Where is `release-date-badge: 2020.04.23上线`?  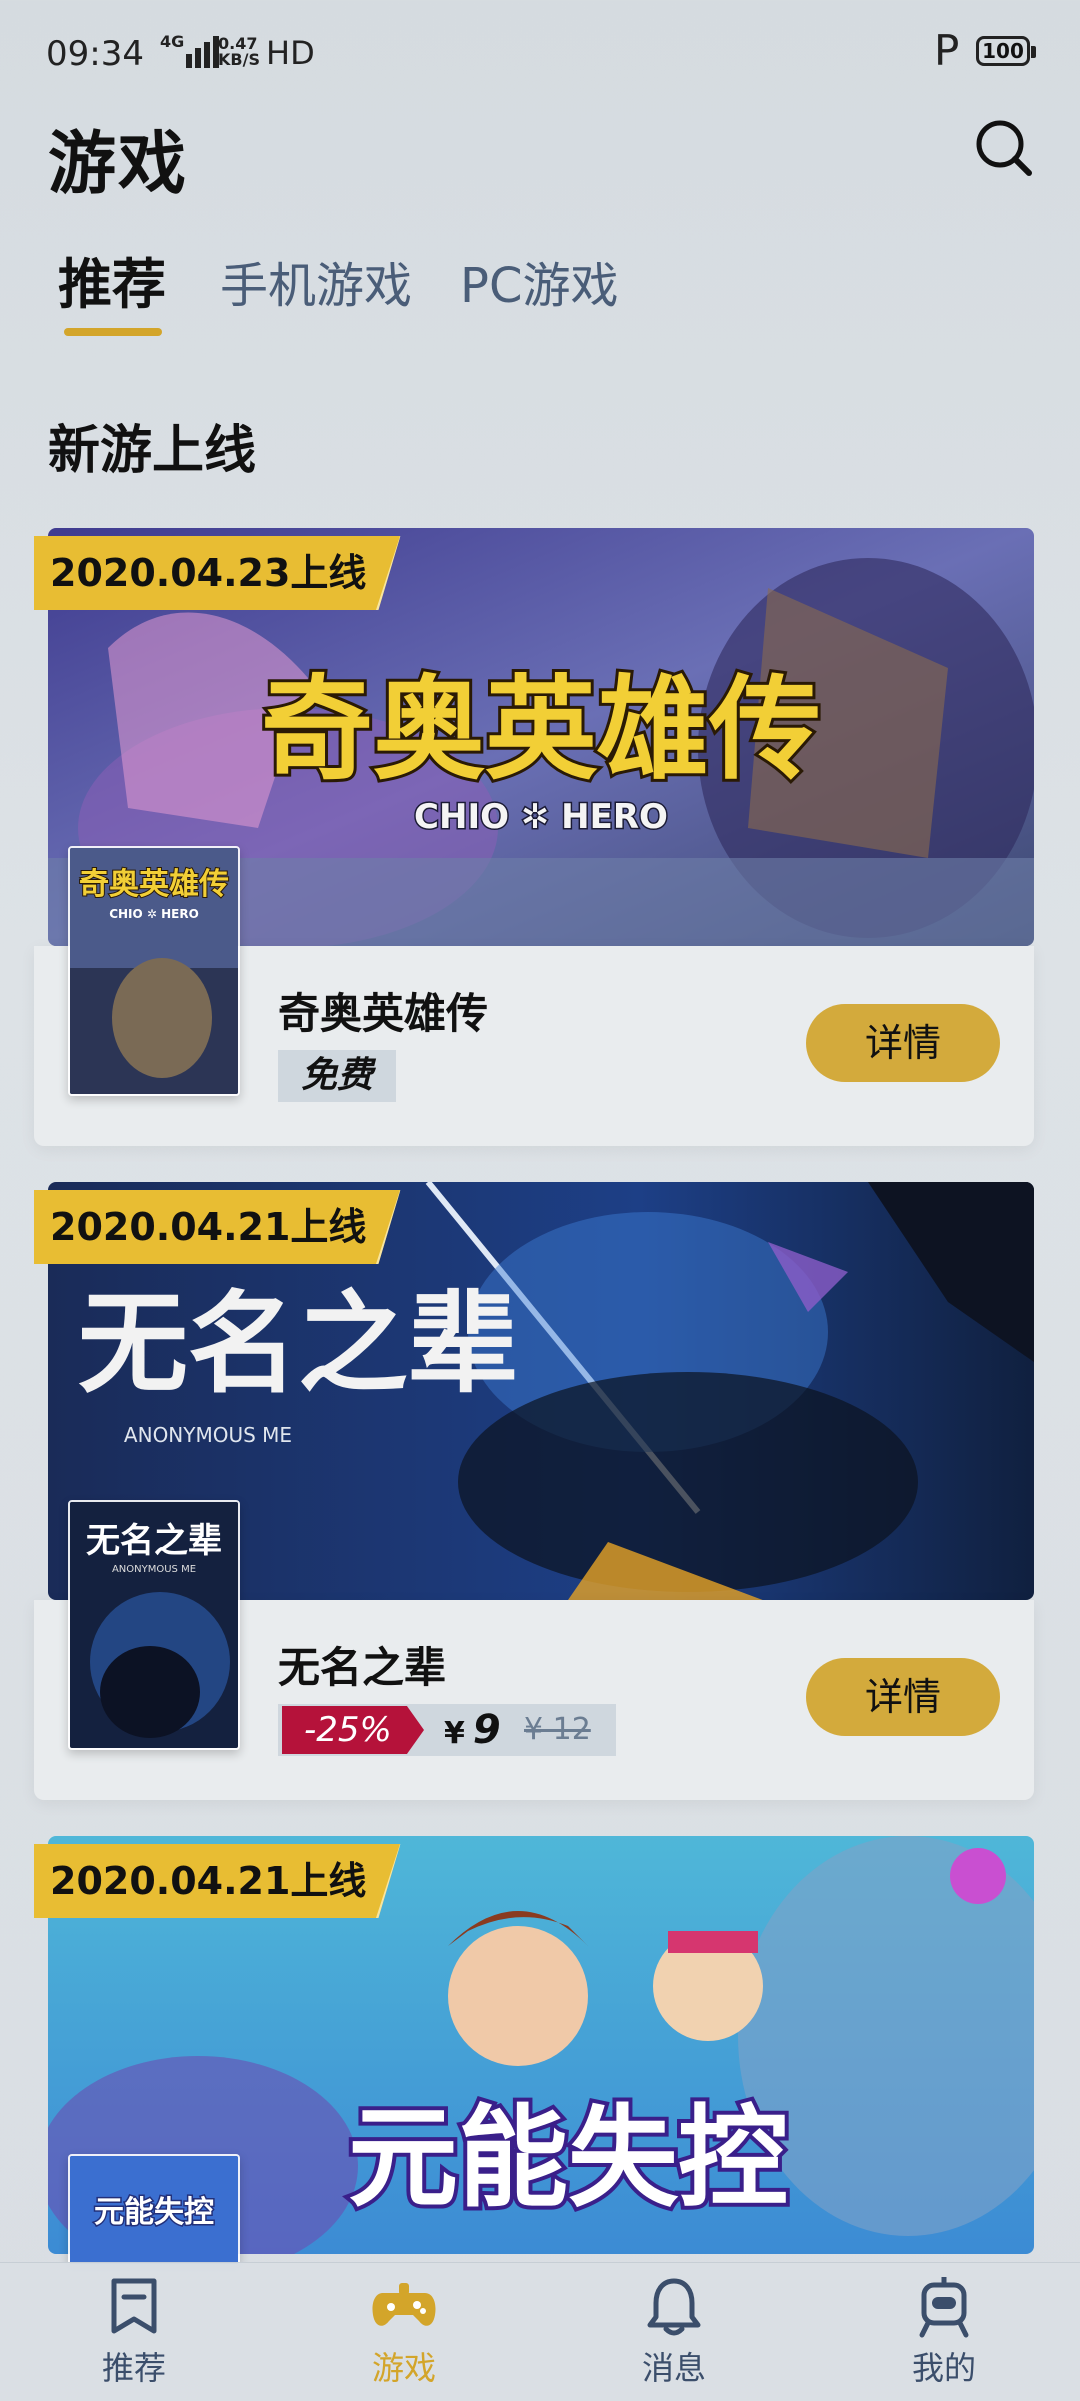
release-date-badge: 2020.04.23上线 is located at coordinates (217, 573).